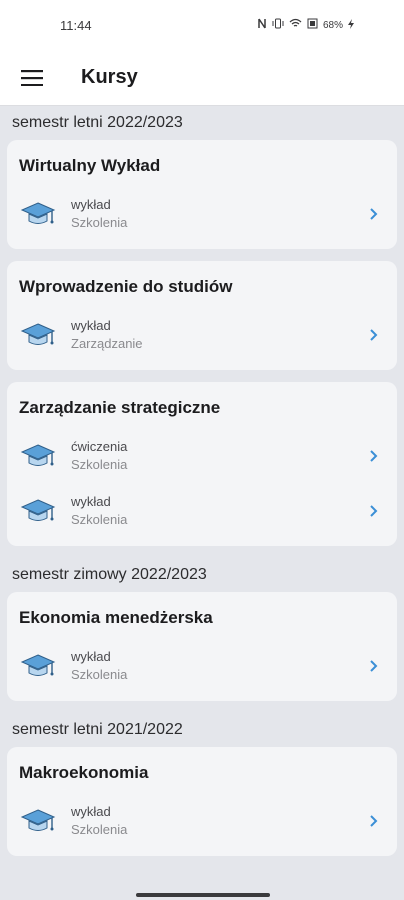 This screenshot has width=404, height=900. What do you see at coordinates (202, 334) in the screenshot?
I see `course-class-row: wykład Zarządzanie` at bounding box center [202, 334].